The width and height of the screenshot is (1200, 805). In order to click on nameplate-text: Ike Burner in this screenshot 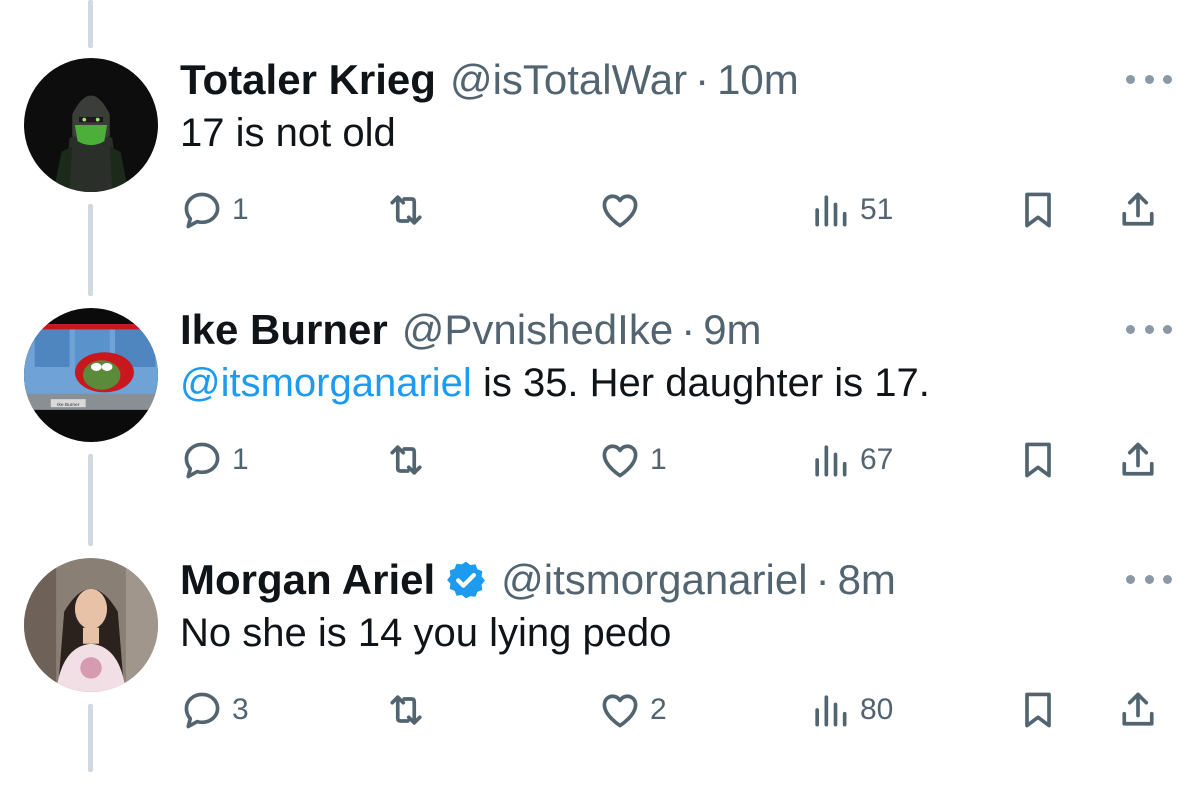, I will do `click(68, 405)`.